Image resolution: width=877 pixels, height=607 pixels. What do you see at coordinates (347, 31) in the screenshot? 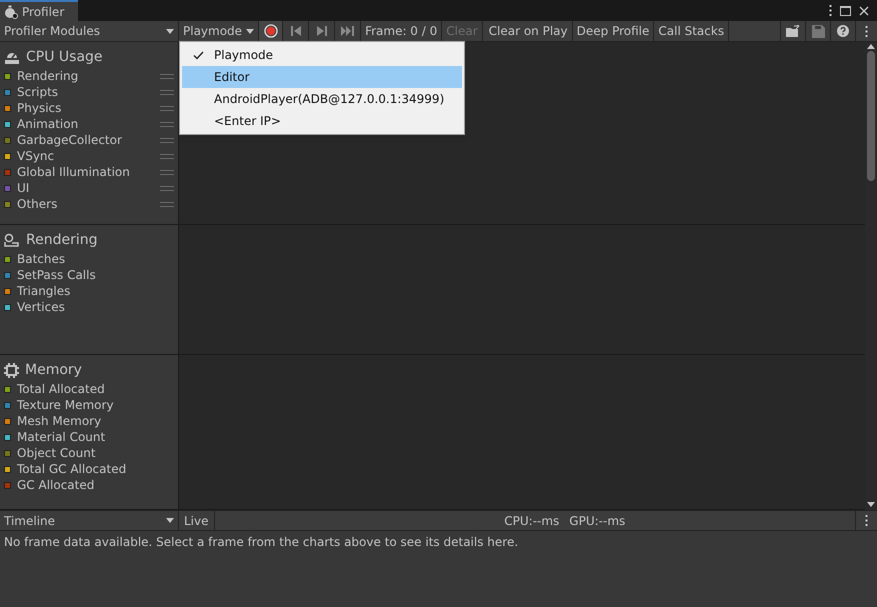
I see `fast-forward-icon` at bounding box center [347, 31].